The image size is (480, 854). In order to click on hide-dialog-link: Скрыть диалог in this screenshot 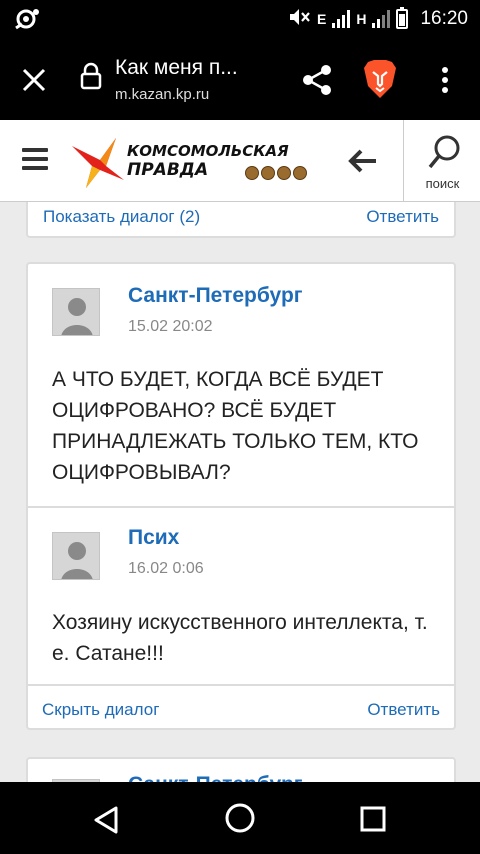, I will do `click(100, 710)`.